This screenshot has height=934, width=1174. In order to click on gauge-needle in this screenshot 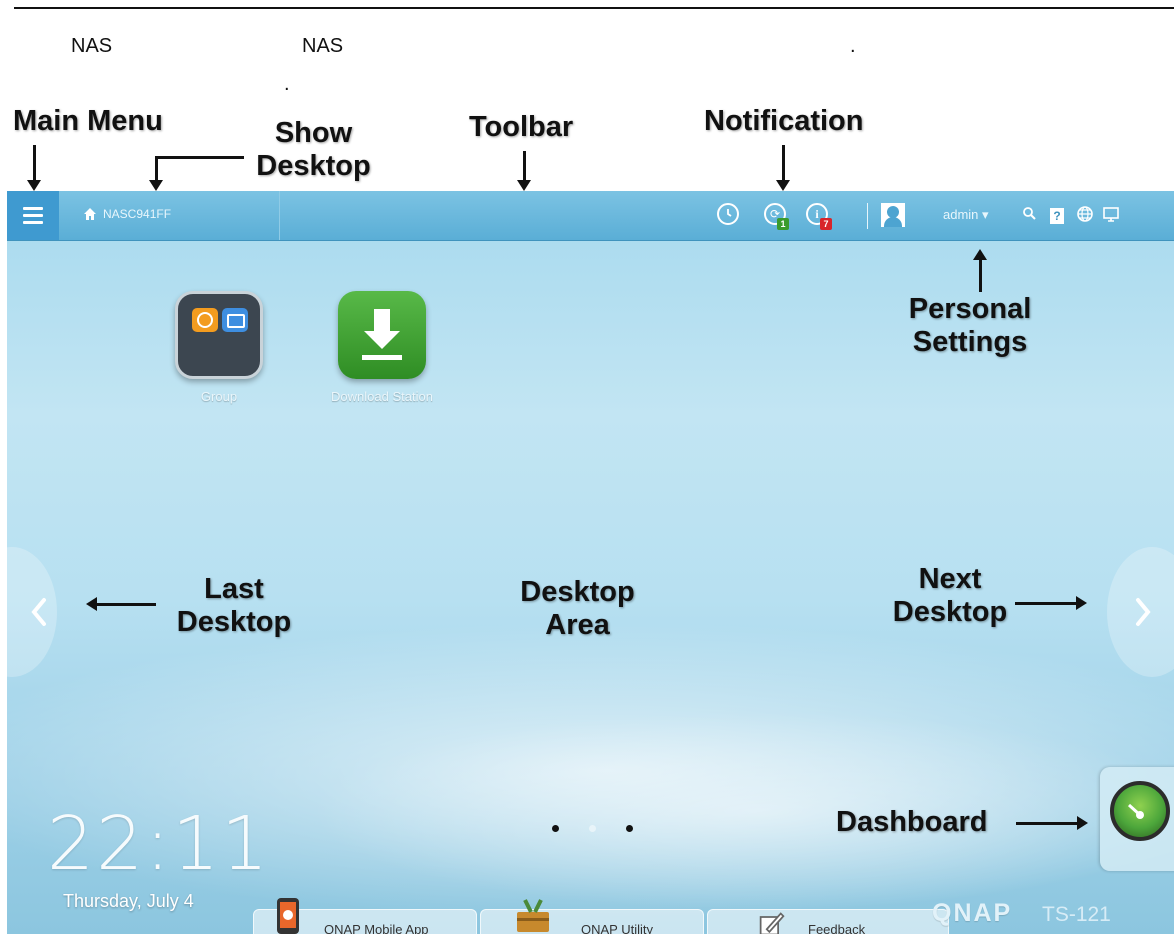, I will do `click(1135, 811)`.